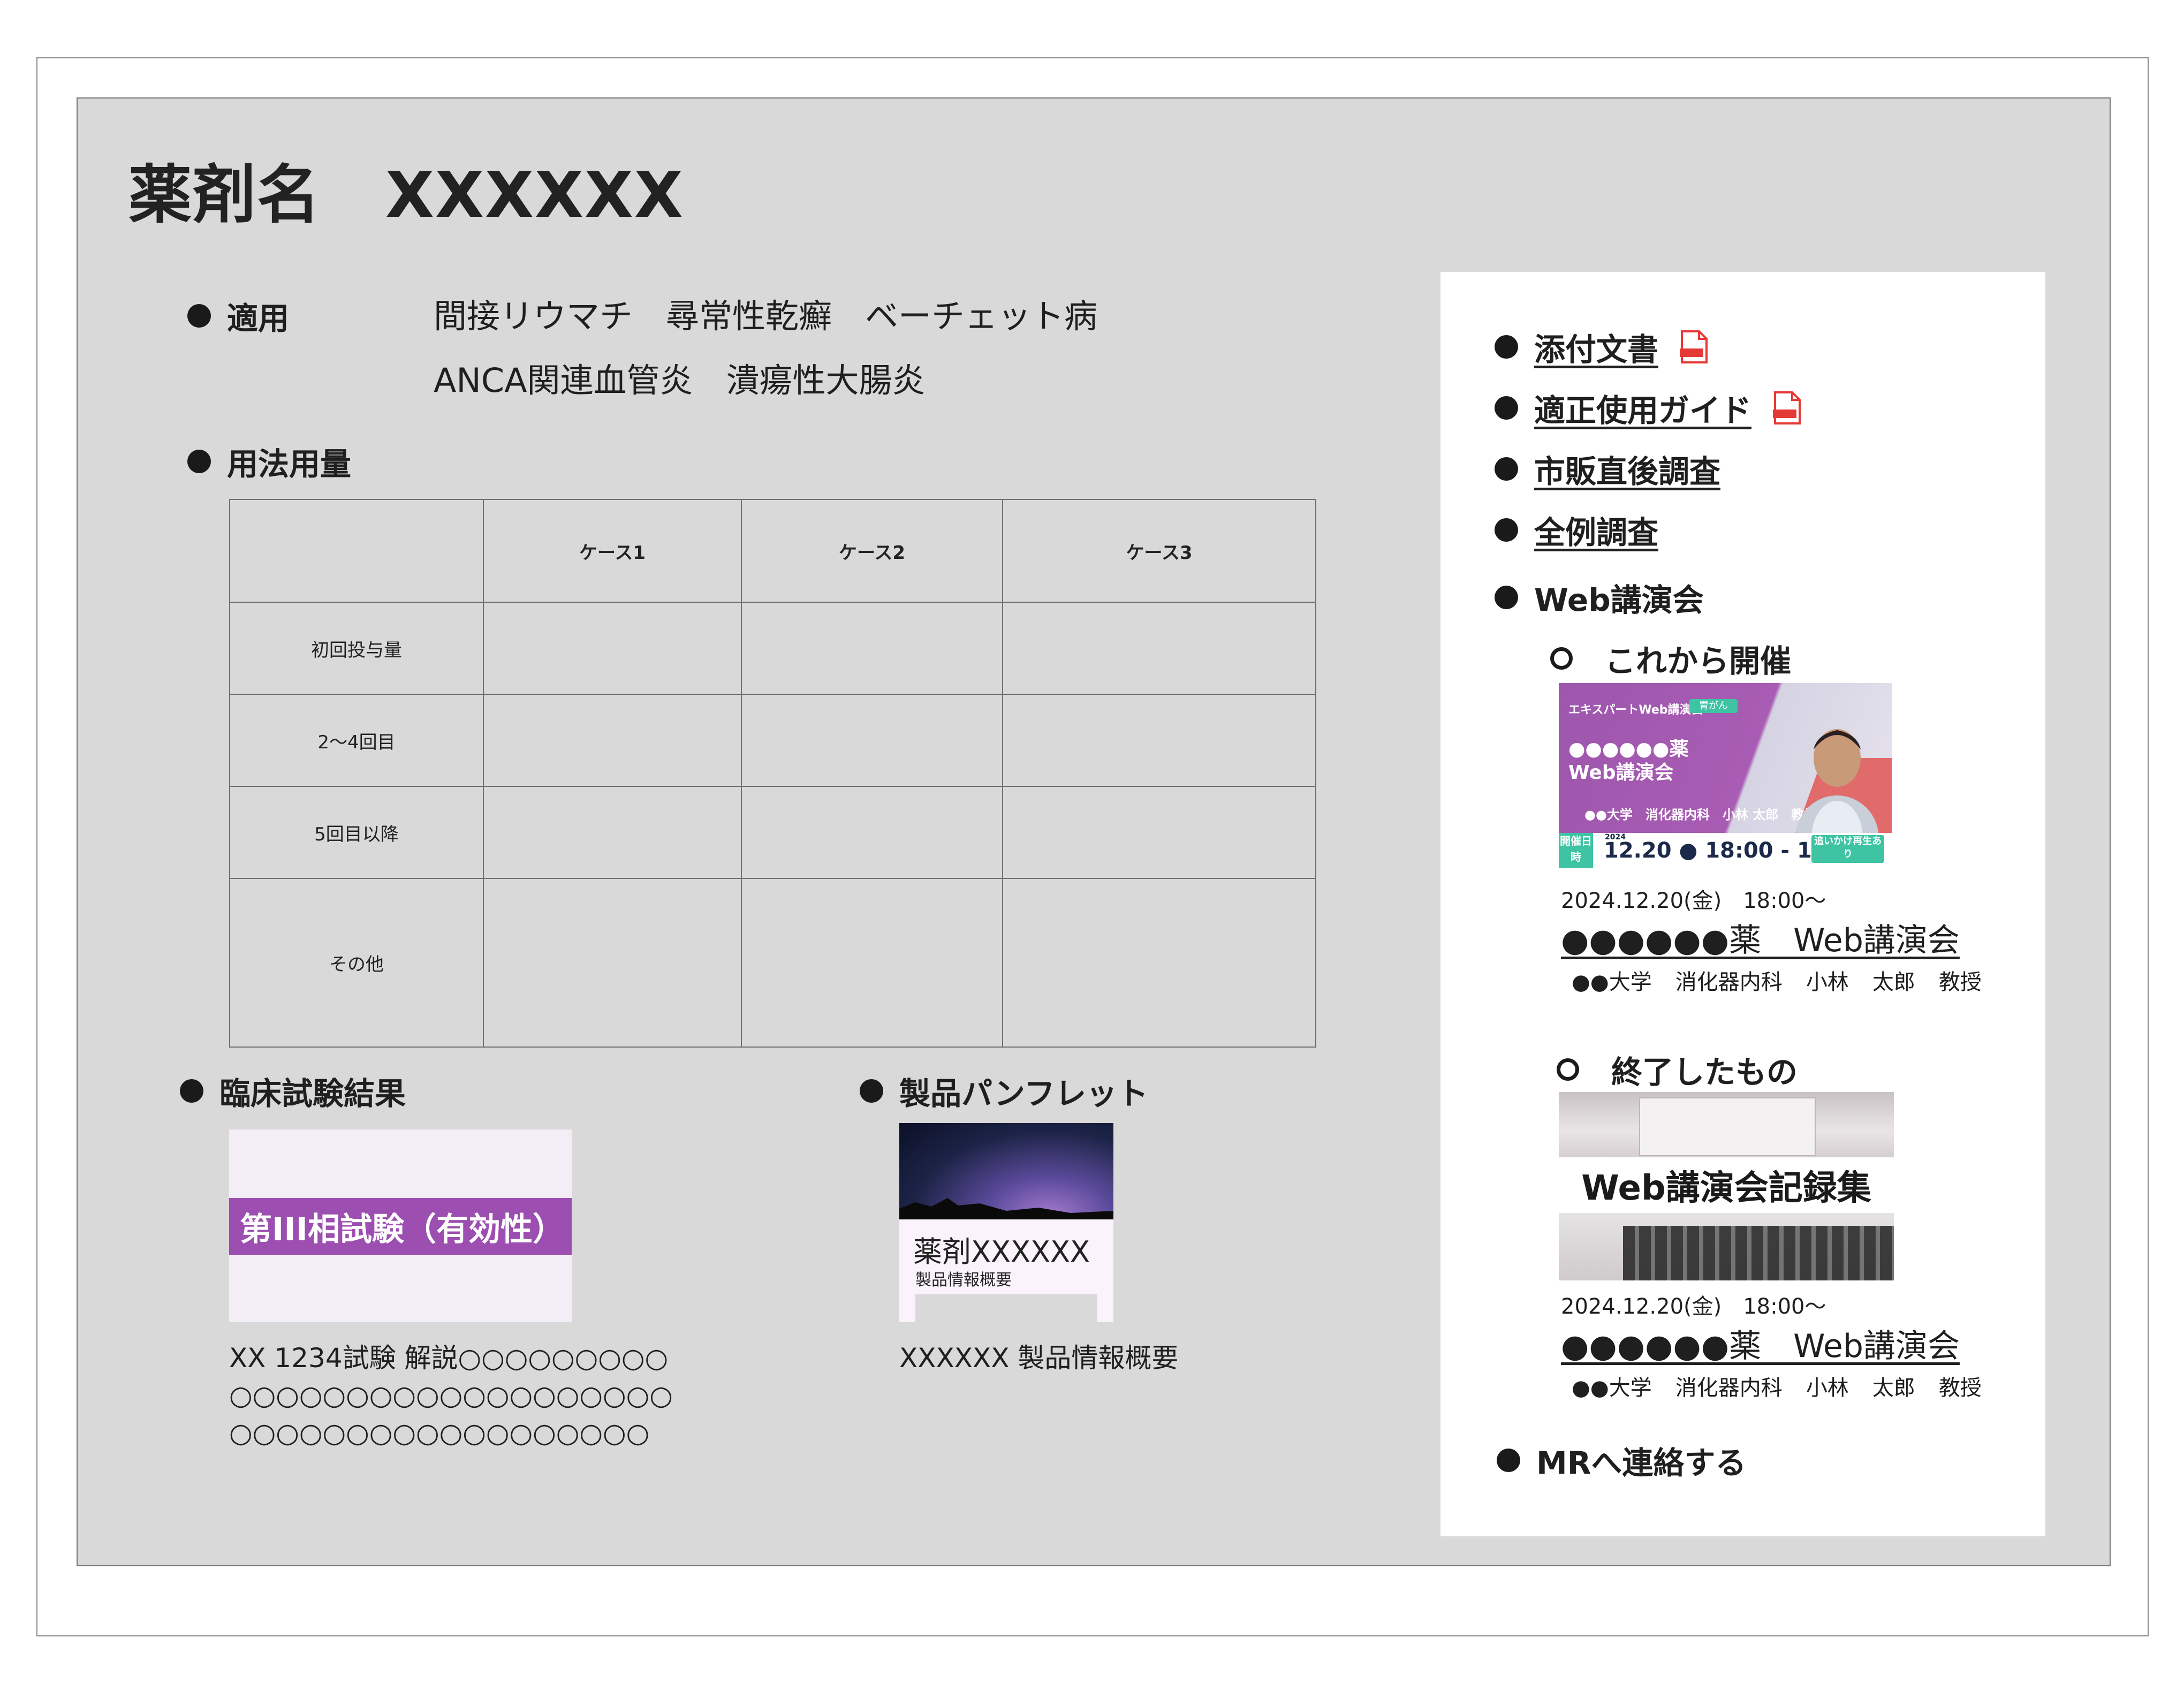 The height and width of the screenshot is (1706, 2184). Describe the element at coordinates (1576, 850) in the screenshot. I see `banner-kaisai-badge: 開催日時` at that location.